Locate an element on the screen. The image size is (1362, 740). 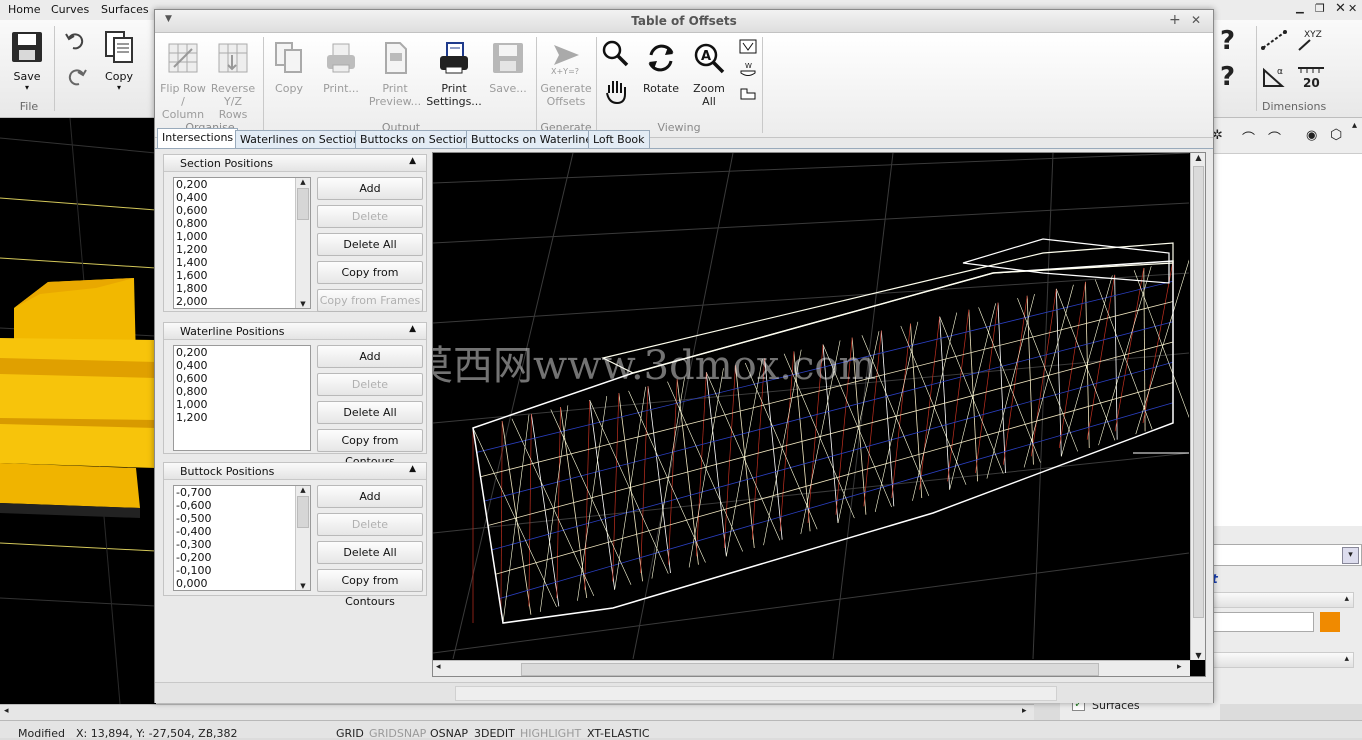
tab-loft-book: Loft Book is located at coordinates (619, 139).